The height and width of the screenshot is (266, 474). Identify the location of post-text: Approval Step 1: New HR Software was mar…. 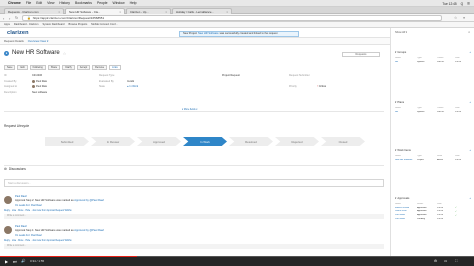
(59, 230).